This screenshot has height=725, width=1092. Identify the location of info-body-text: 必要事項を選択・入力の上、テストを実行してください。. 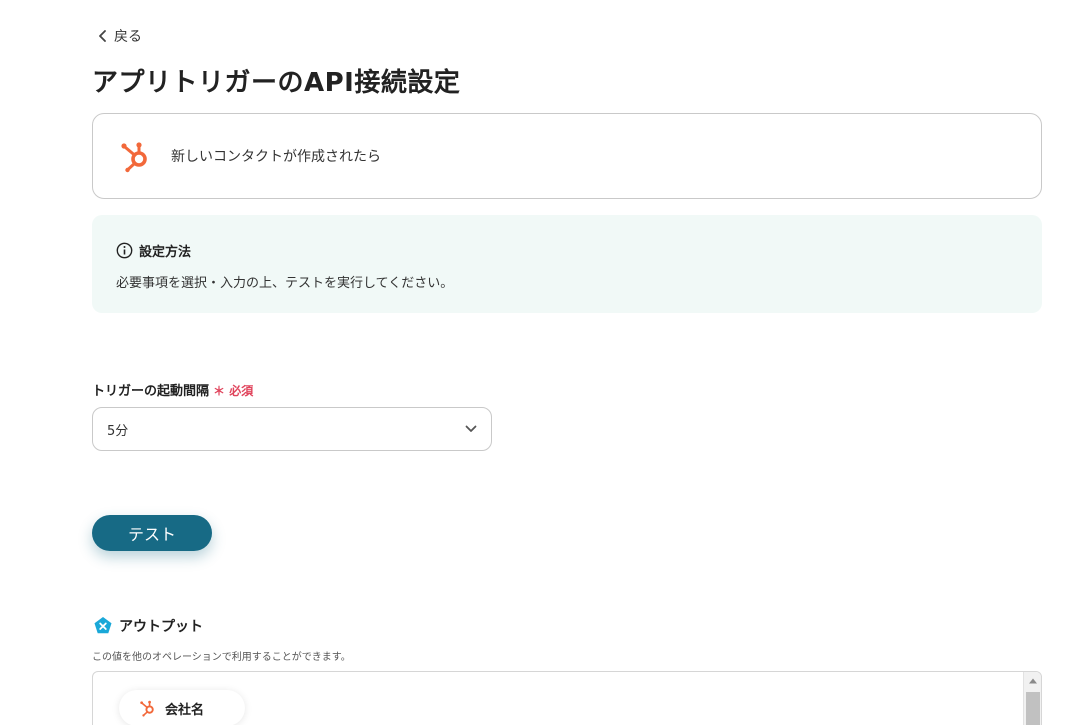
(285, 283).